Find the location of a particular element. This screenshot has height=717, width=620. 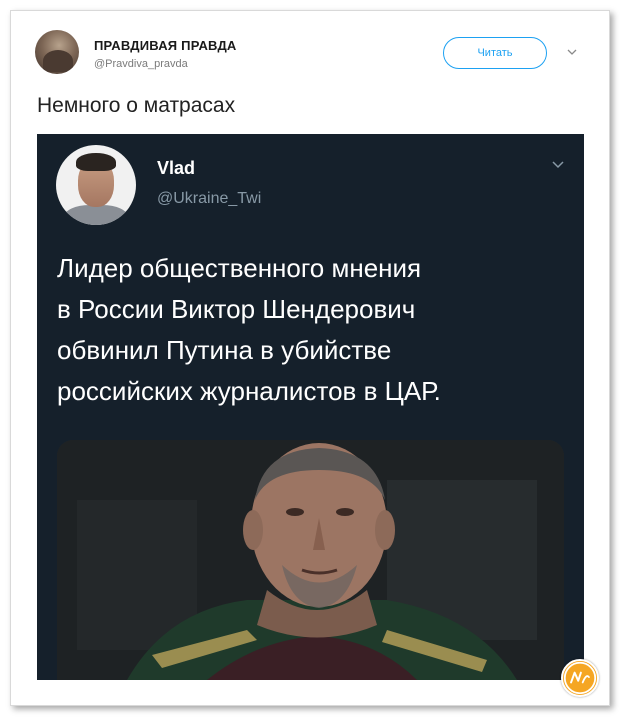

quoted-name: Vlad is located at coordinates (176, 168).